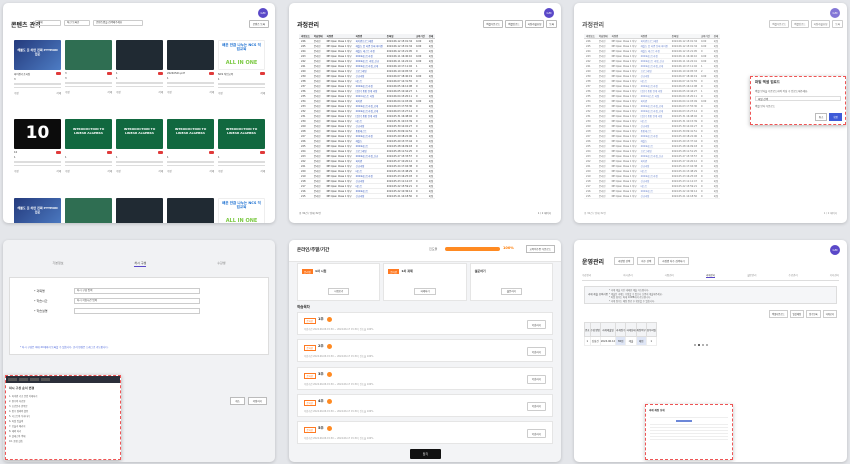  What do you see at coordinates (257, 401) in the screenshot?
I see `save-button: 저장하기` at bounding box center [257, 401].